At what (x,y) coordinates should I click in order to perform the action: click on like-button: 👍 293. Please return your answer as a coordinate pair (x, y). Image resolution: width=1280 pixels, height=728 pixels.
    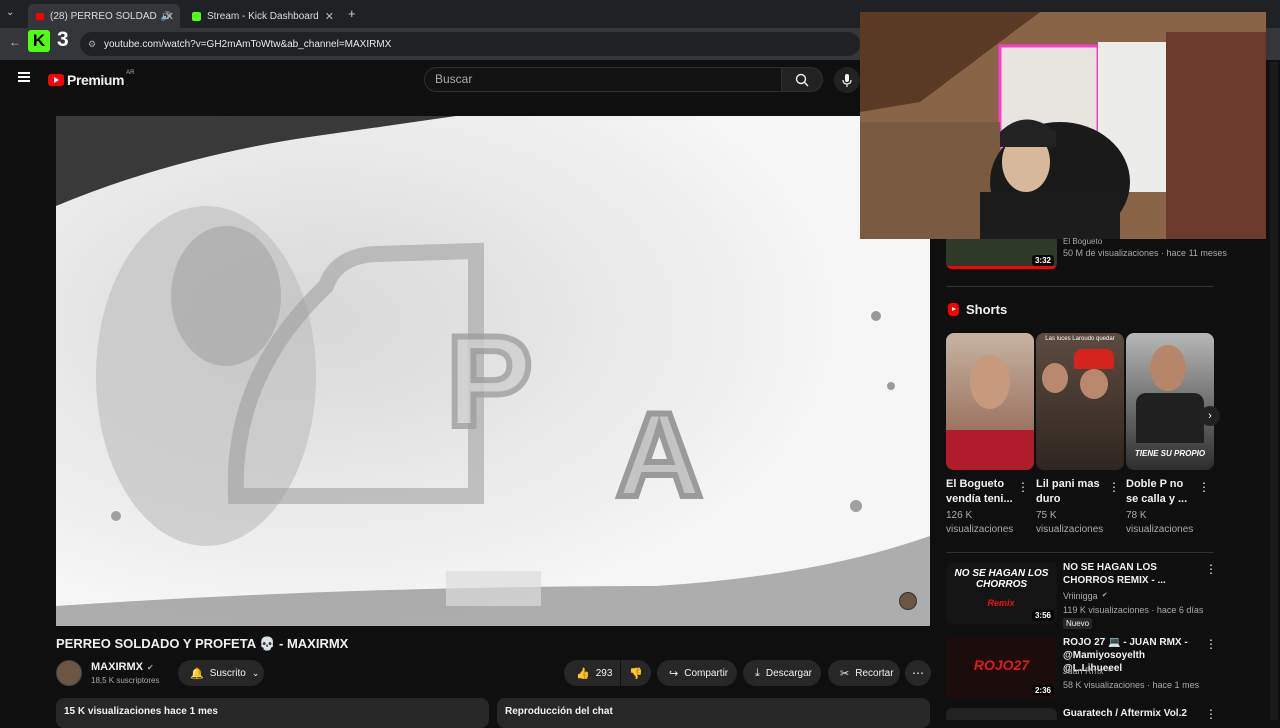
    Looking at the image, I should click on (592, 673).